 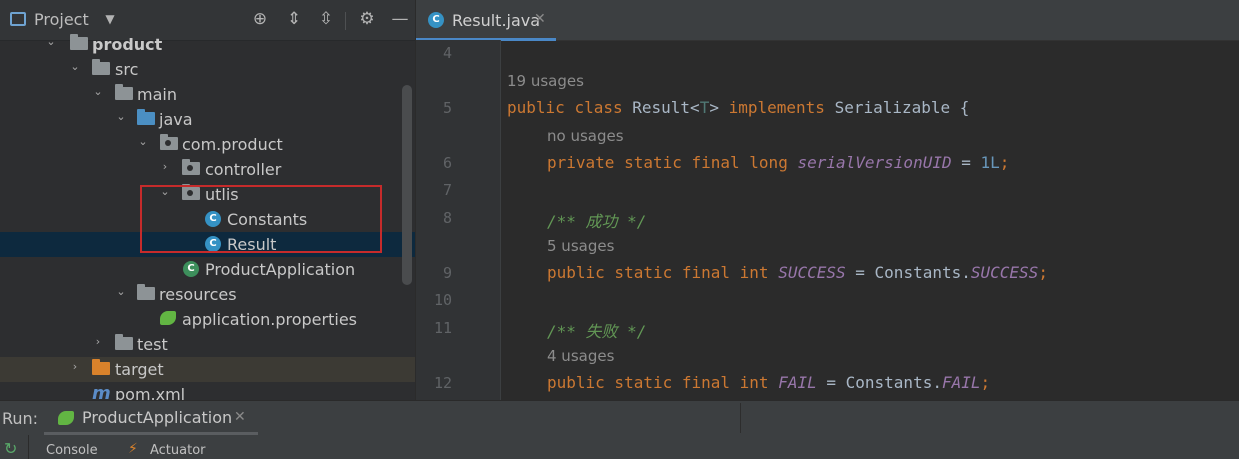 I want to click on line-number: 12, so click(x=442, y=383).